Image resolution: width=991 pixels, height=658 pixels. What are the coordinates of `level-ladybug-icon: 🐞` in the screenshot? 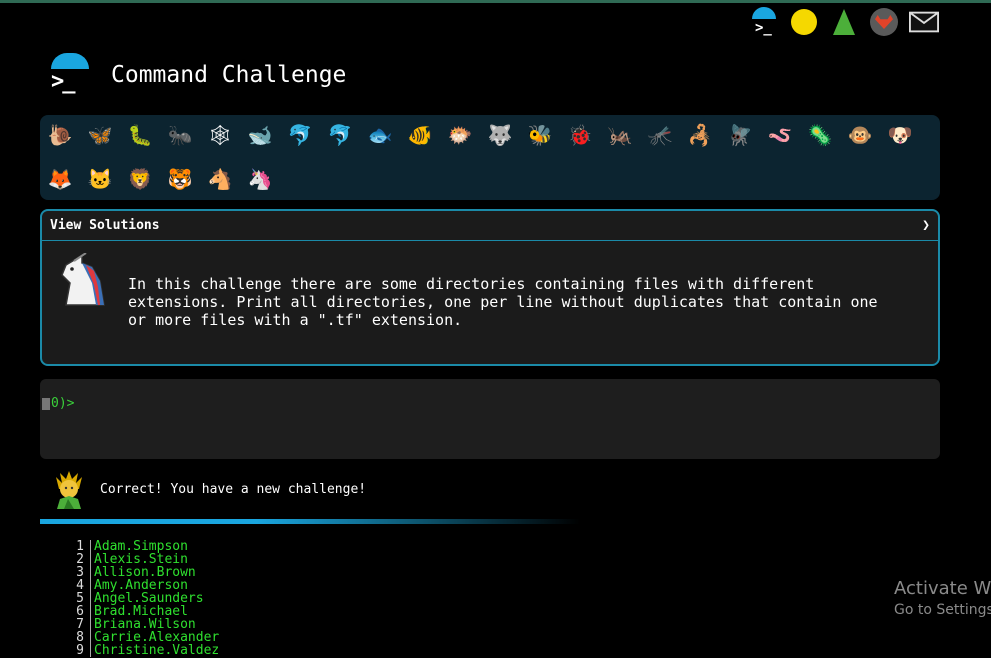 It's located at (580, 135).